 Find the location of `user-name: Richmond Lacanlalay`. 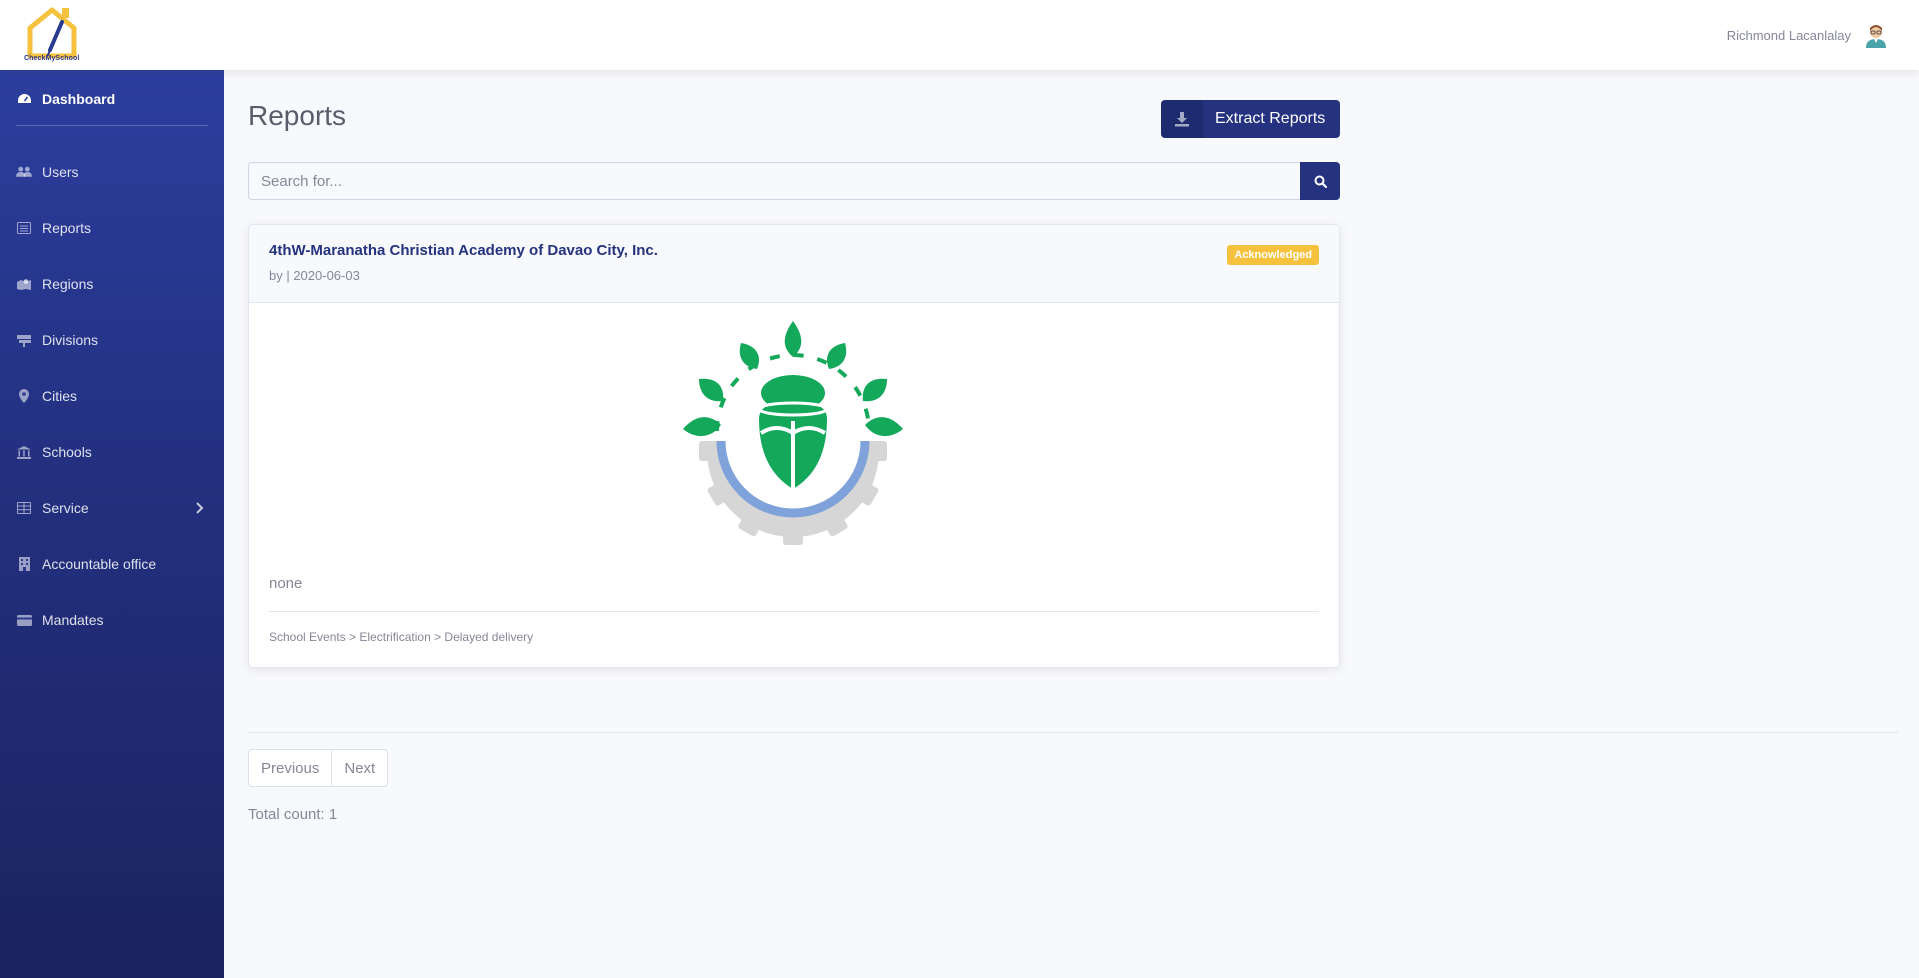

user-name: Richmond Lacanlalay is located at coordinates (1789, 35).